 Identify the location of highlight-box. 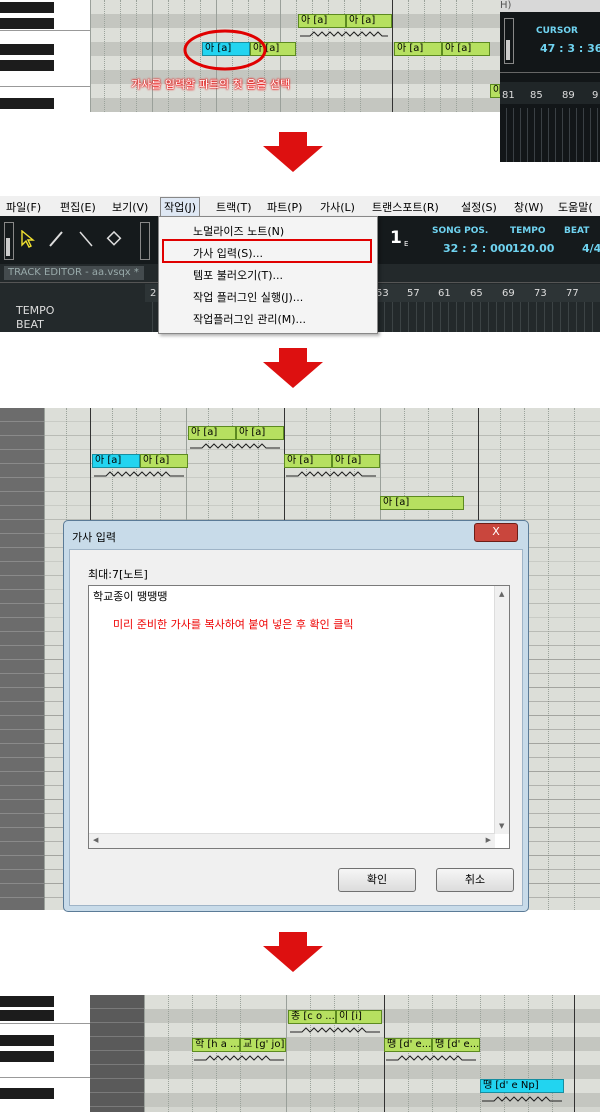
(267, 251).